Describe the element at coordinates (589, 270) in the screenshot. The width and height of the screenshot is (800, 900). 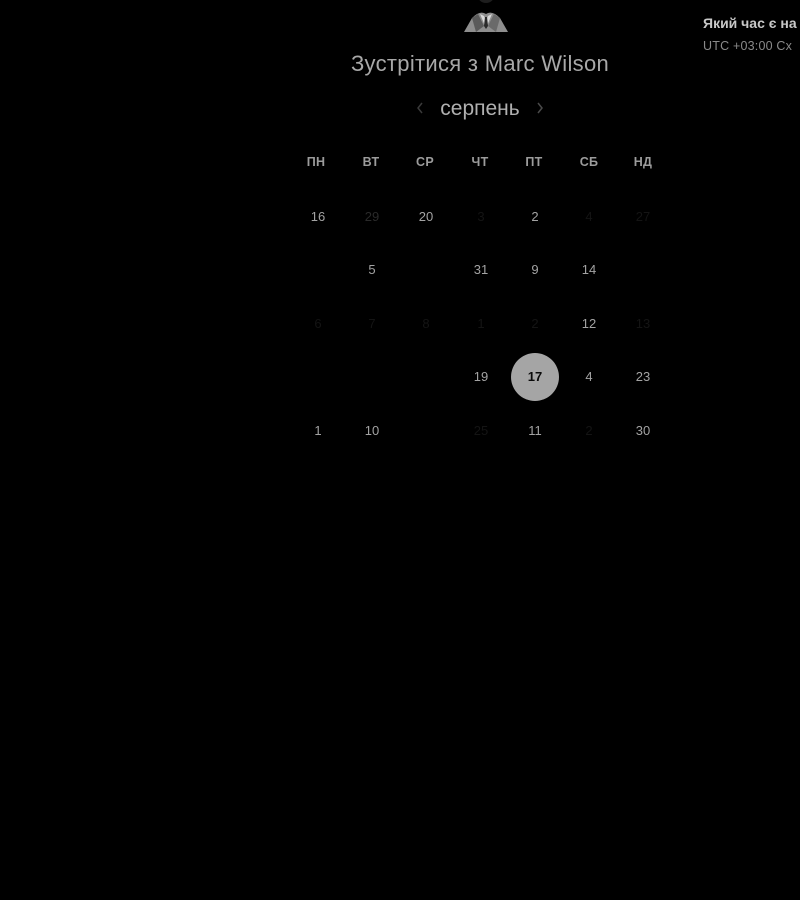
I see `calendar-day: 14` at that location.